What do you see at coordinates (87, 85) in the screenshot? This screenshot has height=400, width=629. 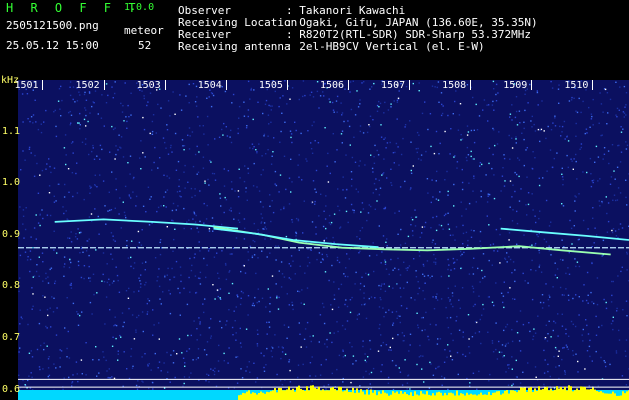 I see `x-tick-label: 1502` at bounding box center [87, 85].